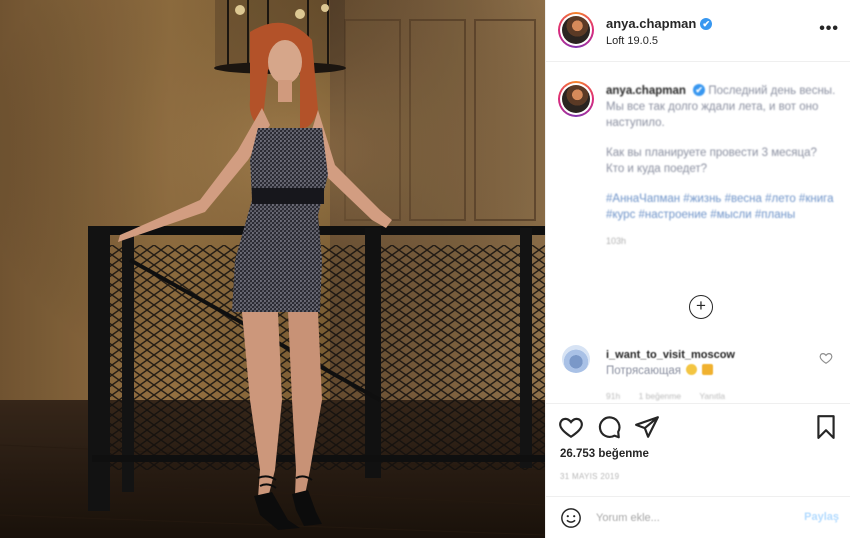 The image size is (850, 538). What do you see at coordinates (576, 30) in the screenshot?
I see `profile-avatar` at bounding box center [576, 30].